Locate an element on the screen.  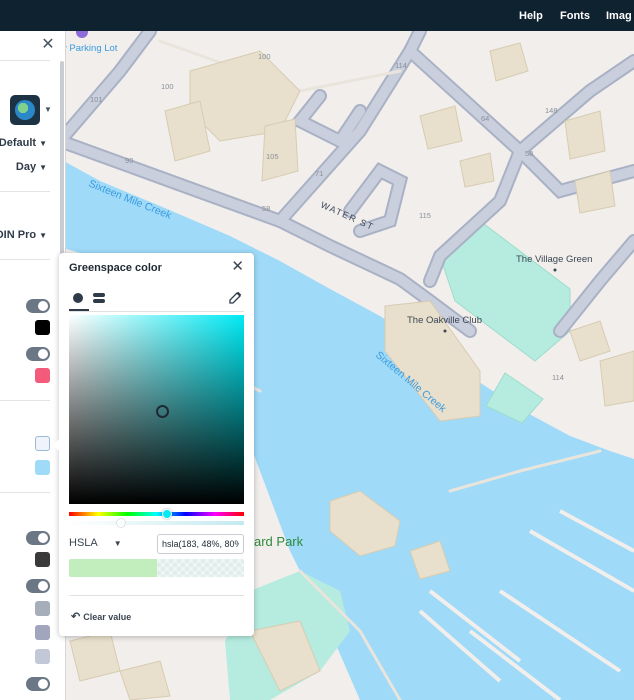
eyedropper-icon is located at coordinates (235, 298).